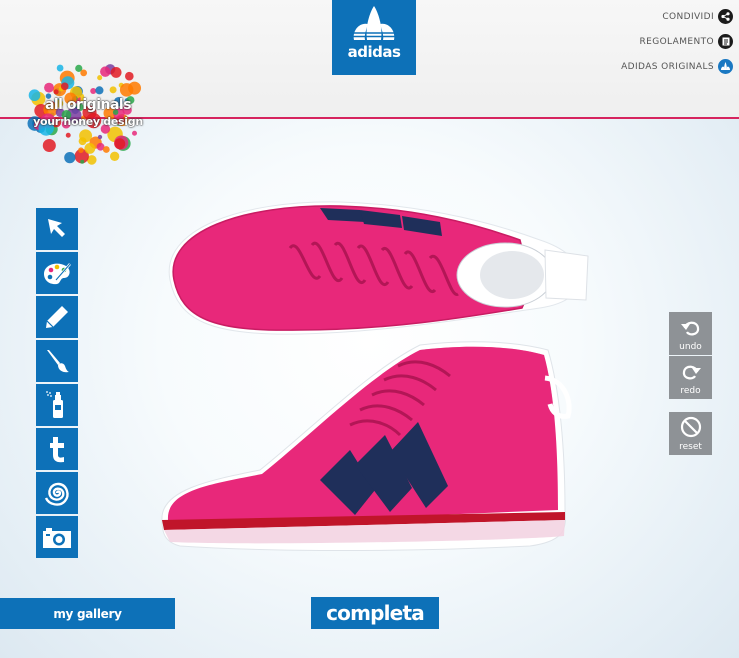 This screenshot has height=658, width=739. I want to click on rules-link-label: REGOLAMENTO, so click(676, 41).